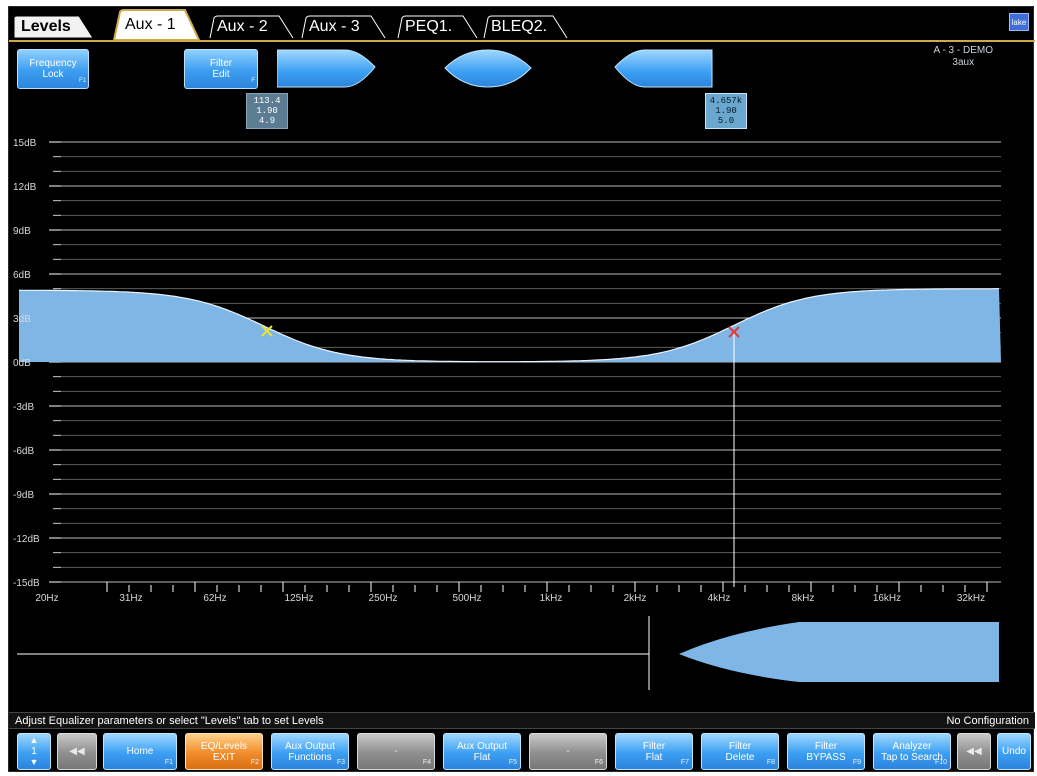  I want to click on device-name-line1: A - 3 - DEMO, so click(963, 50).